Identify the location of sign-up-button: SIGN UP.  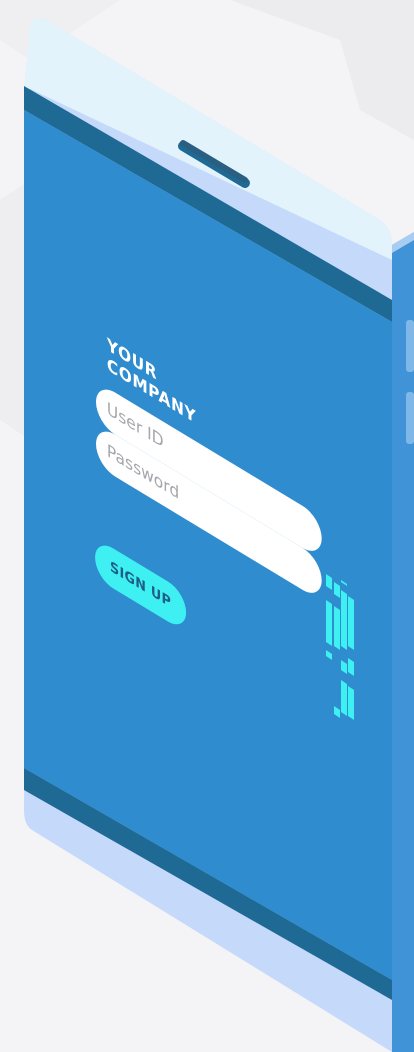
(141, 585).